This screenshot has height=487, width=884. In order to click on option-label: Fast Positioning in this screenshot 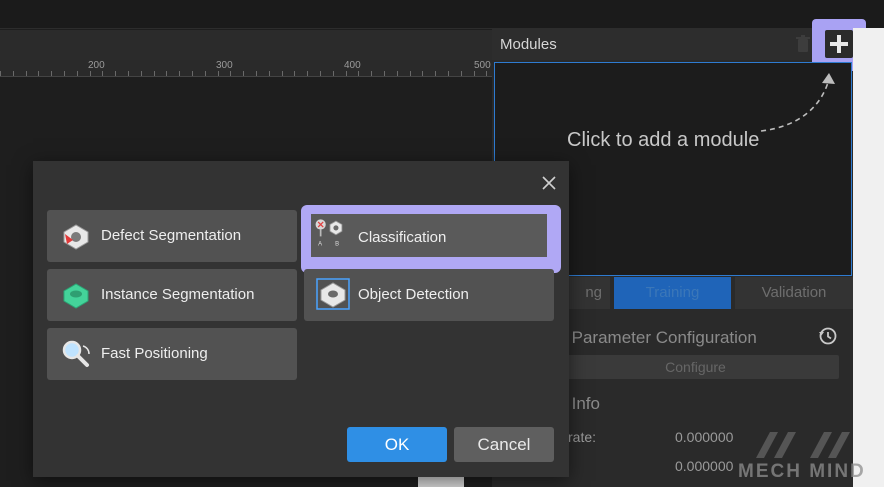, I will do `click(154, 353)`.